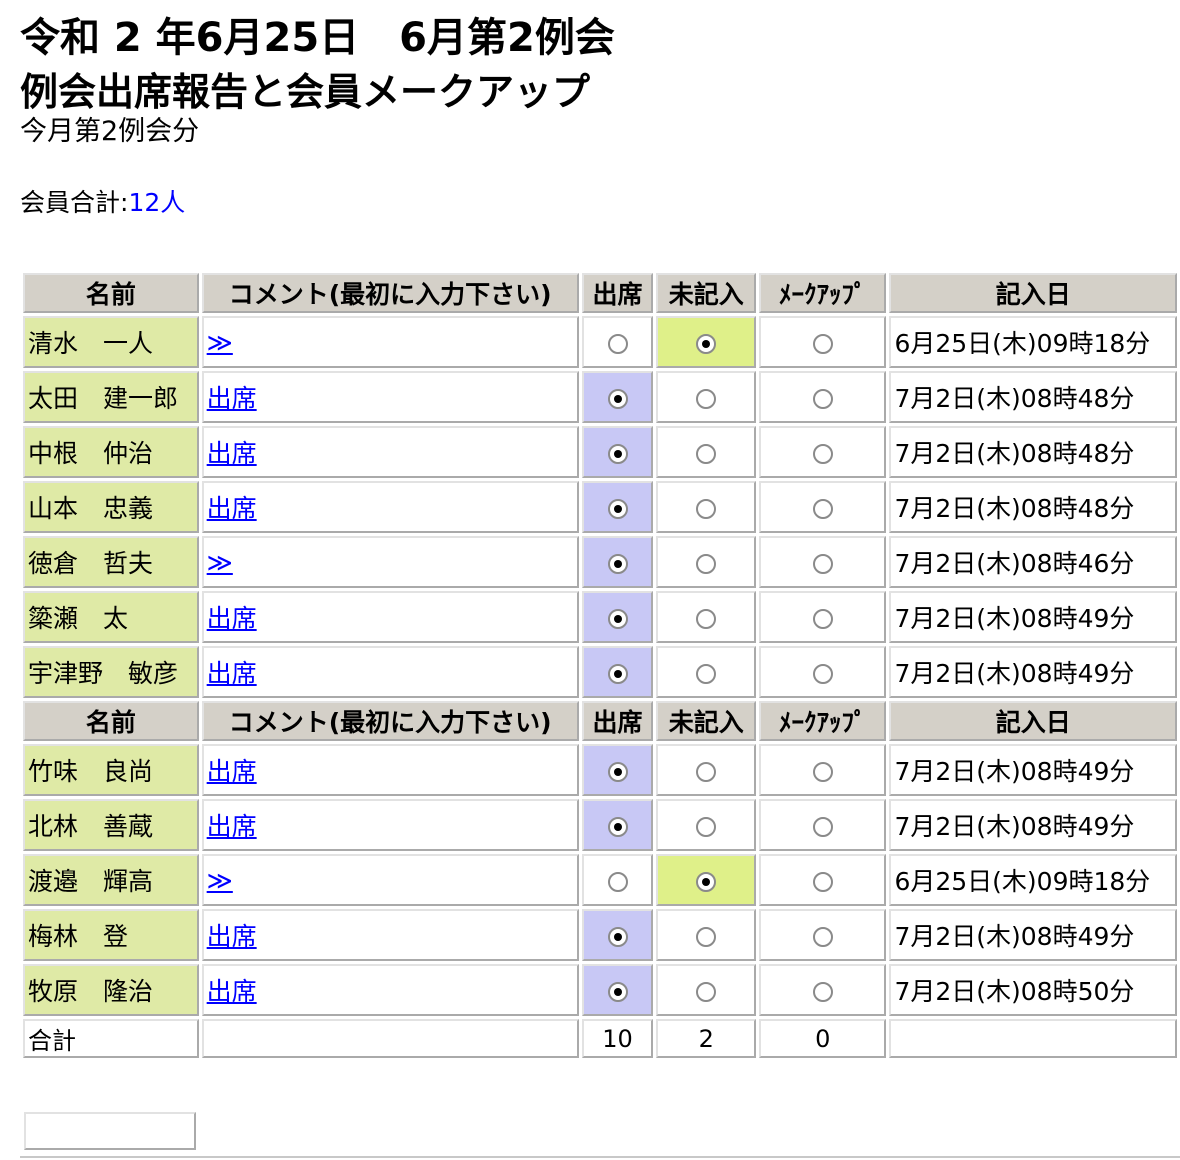  Describe the element at coordinates (823, 721) in the screenshot. I see `col-makeup-header: ﾒｰｸｱｯﾌﾟ` at that location.